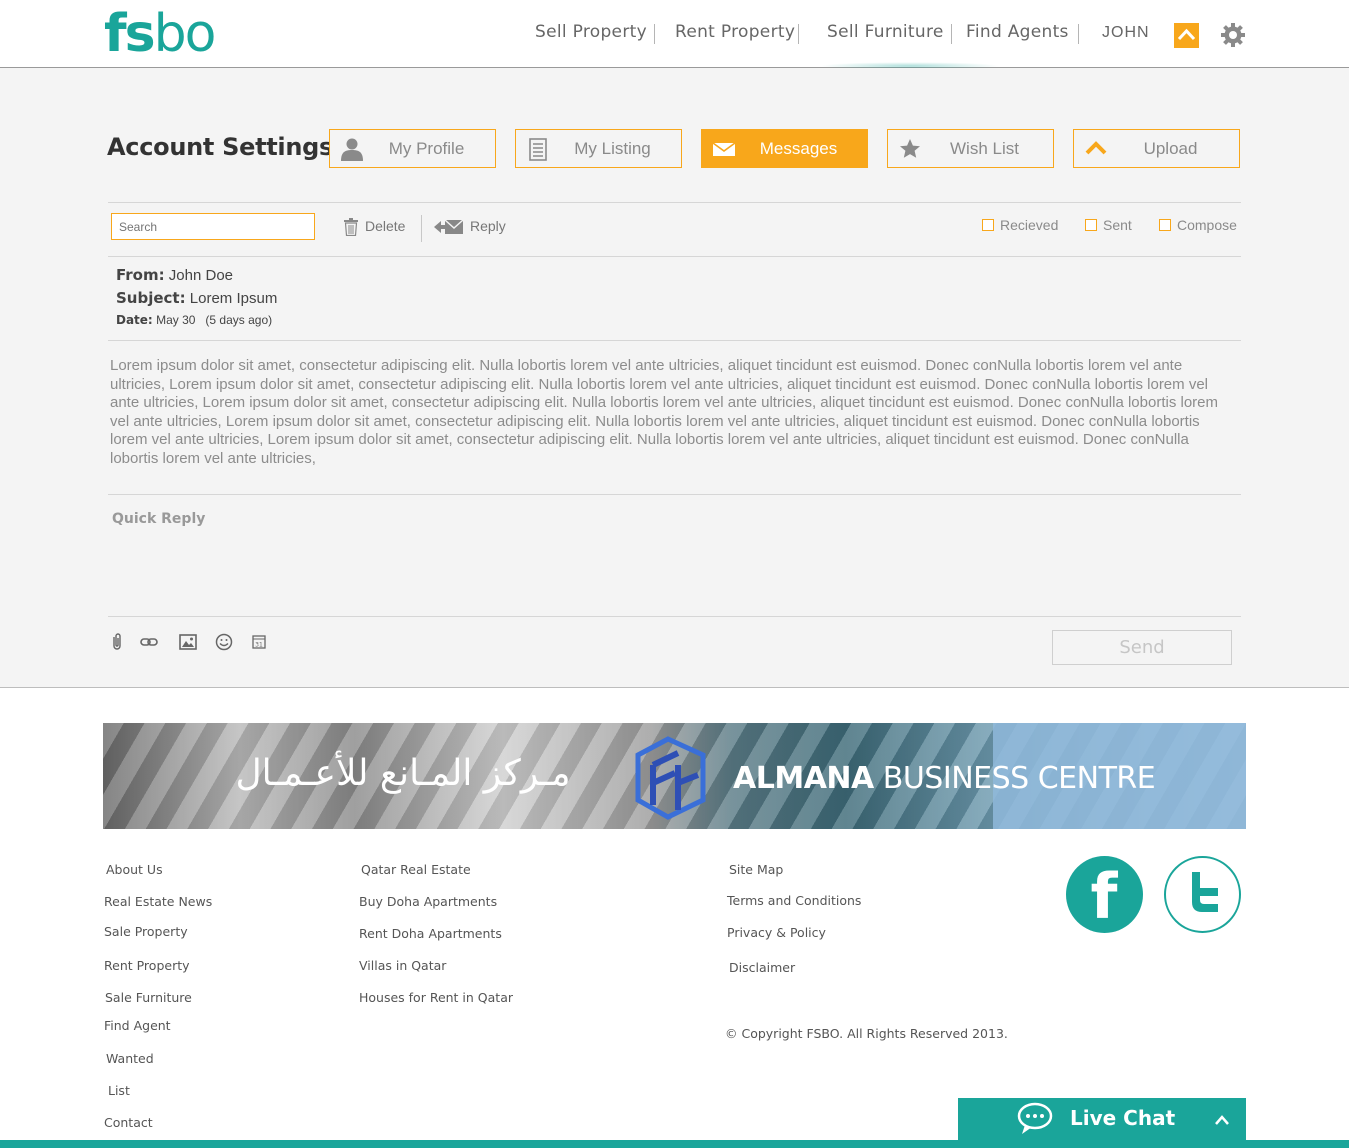 This screenshot has height=1148, width=1349. I want to click on tab-label: My Listing, so click(612, 148).